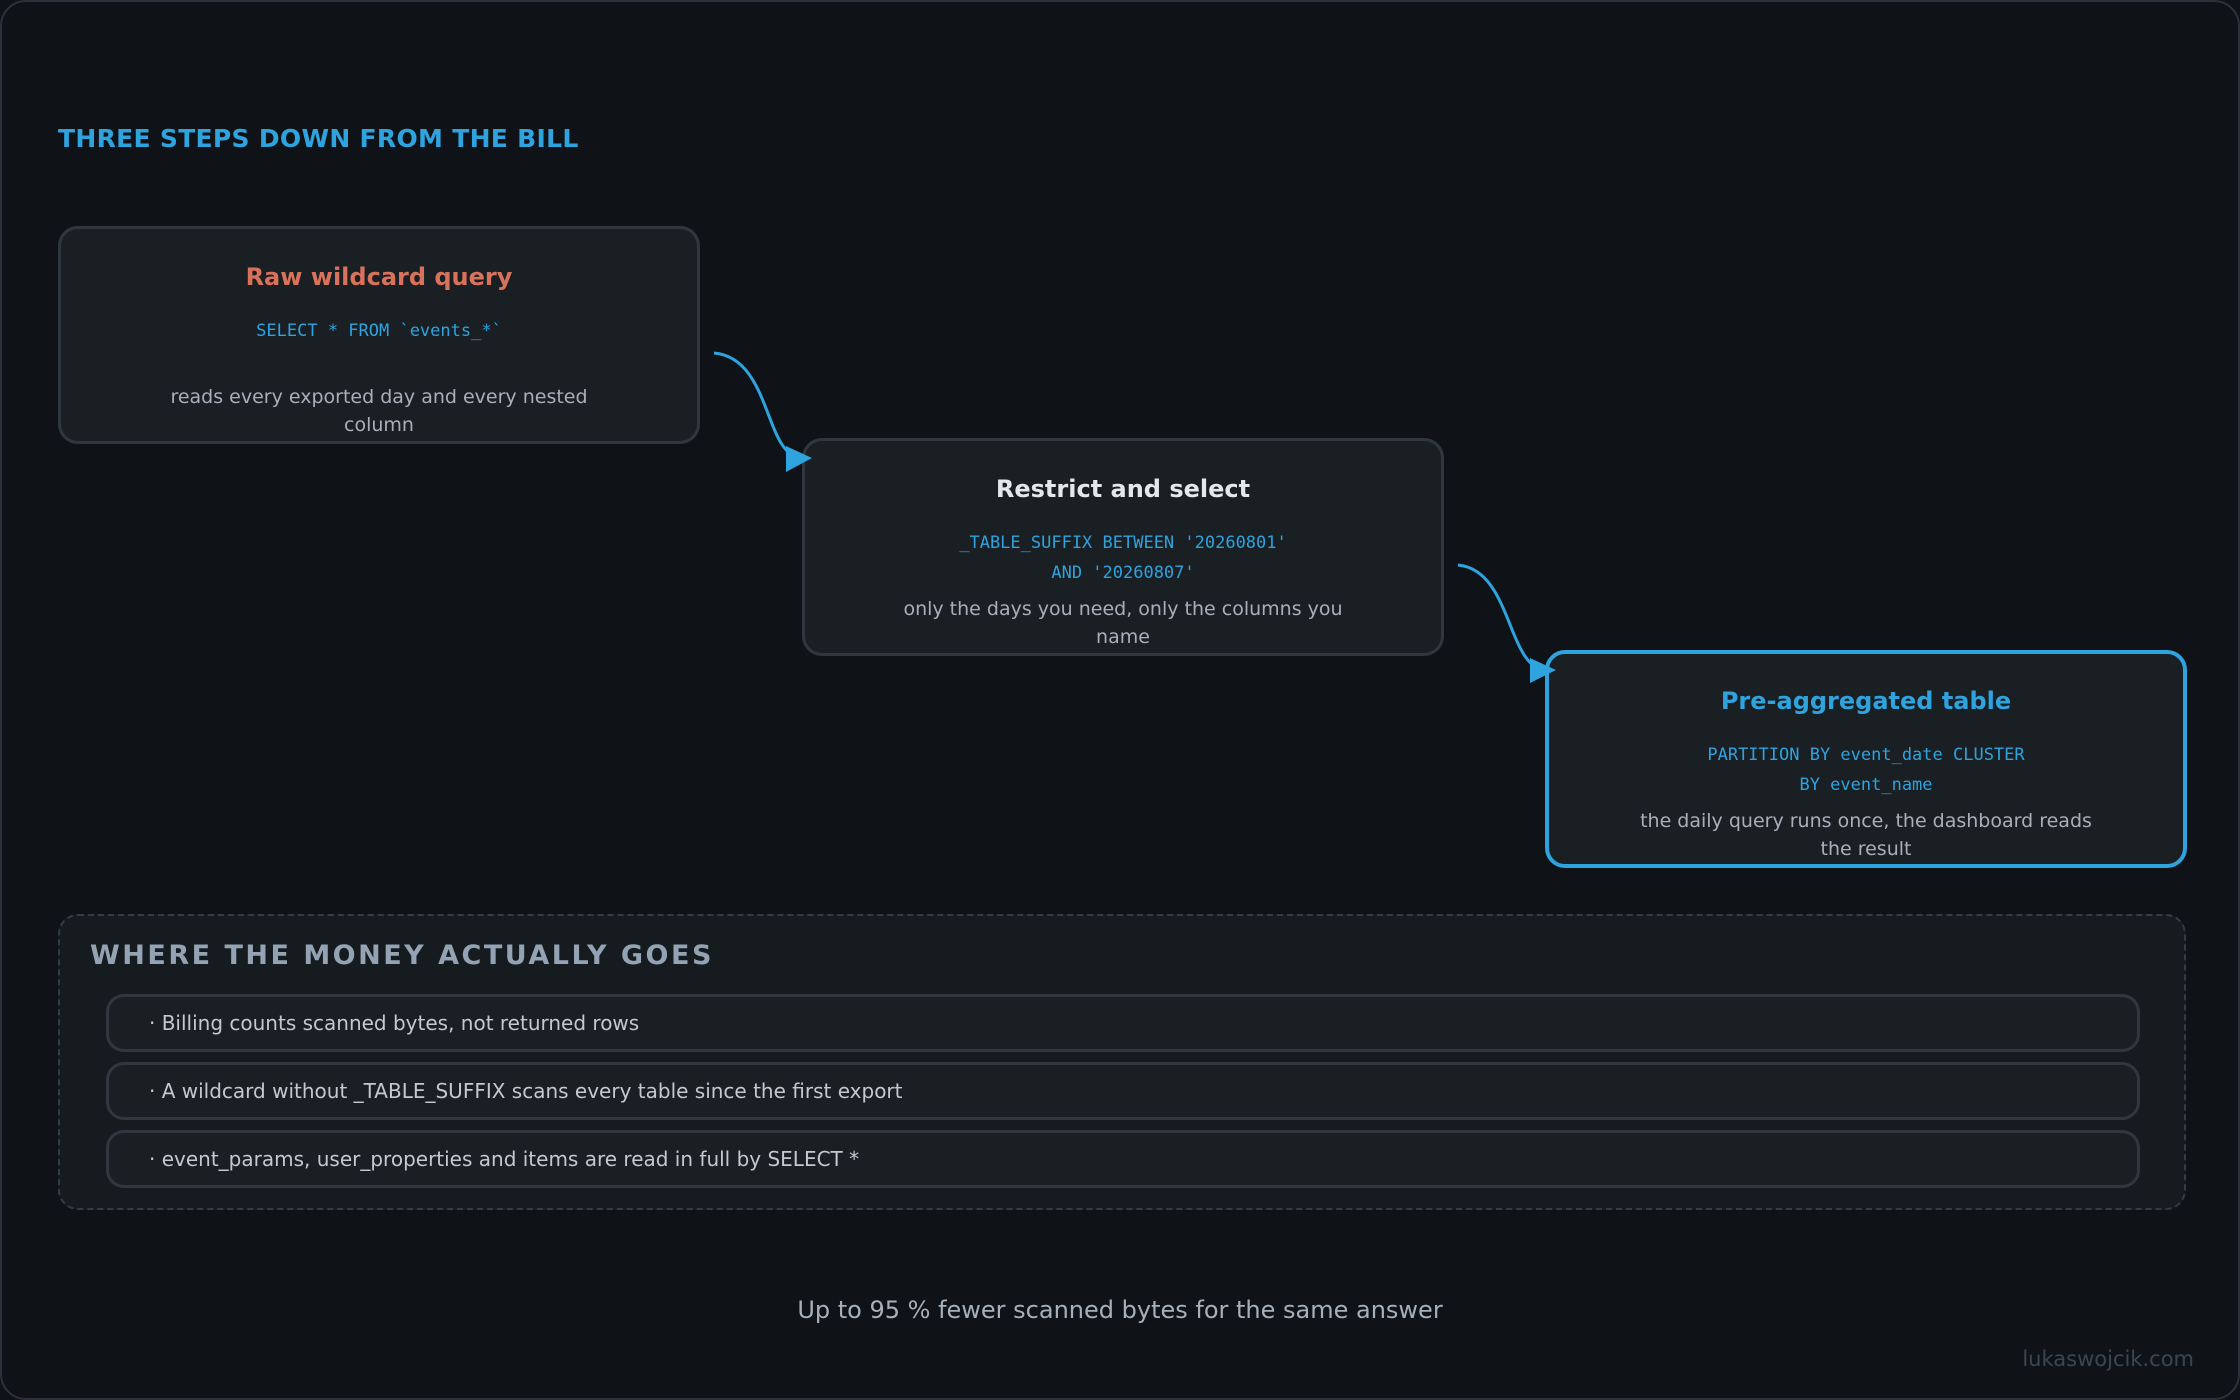 The height and width of the screenshot is (1400, 2240). What do you see at coordinates (1543, 670) in the screenshot?
I see `arrowhead-step3` at bounding box center [1543, 670].